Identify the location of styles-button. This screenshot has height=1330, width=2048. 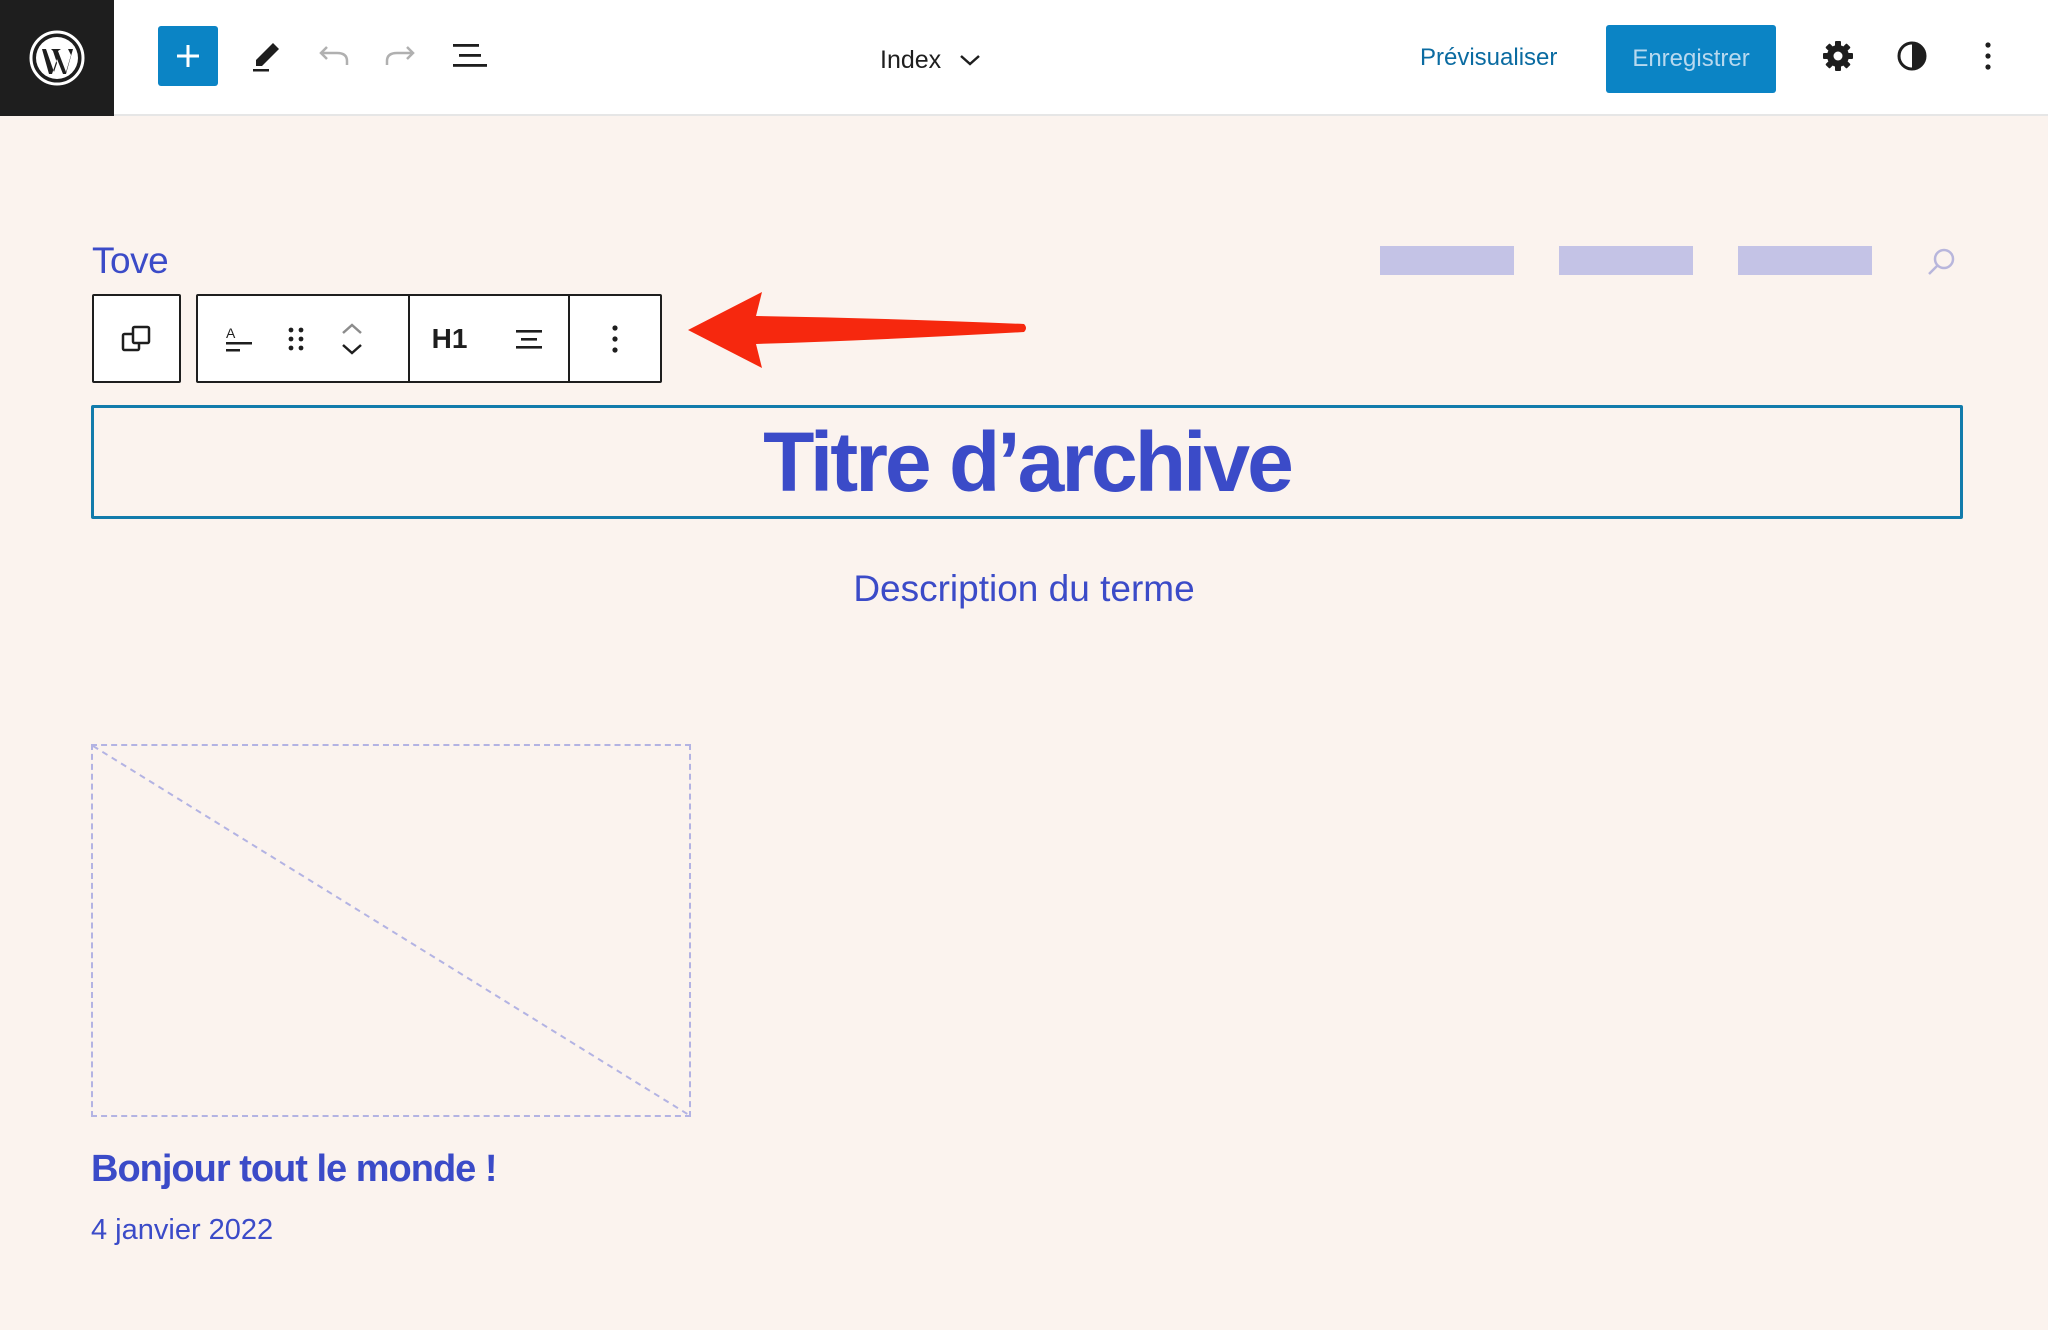
(1912, 56).